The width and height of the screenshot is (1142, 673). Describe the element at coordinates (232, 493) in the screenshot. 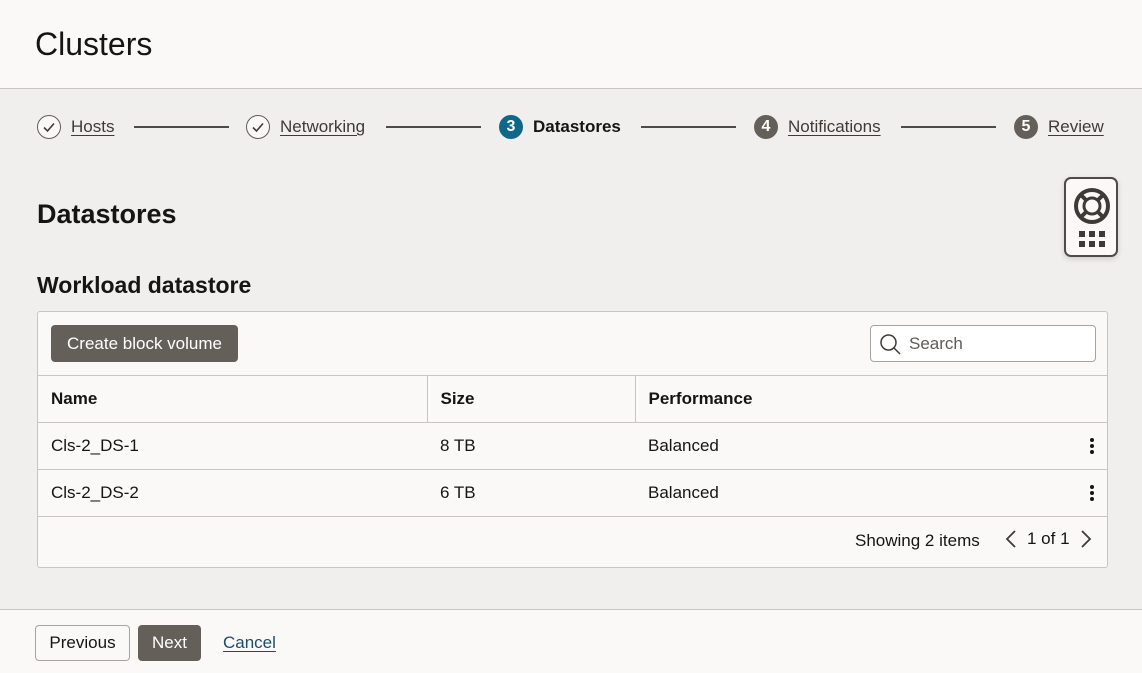

I see `cell-name: Cls-2_DS-2` at that location.